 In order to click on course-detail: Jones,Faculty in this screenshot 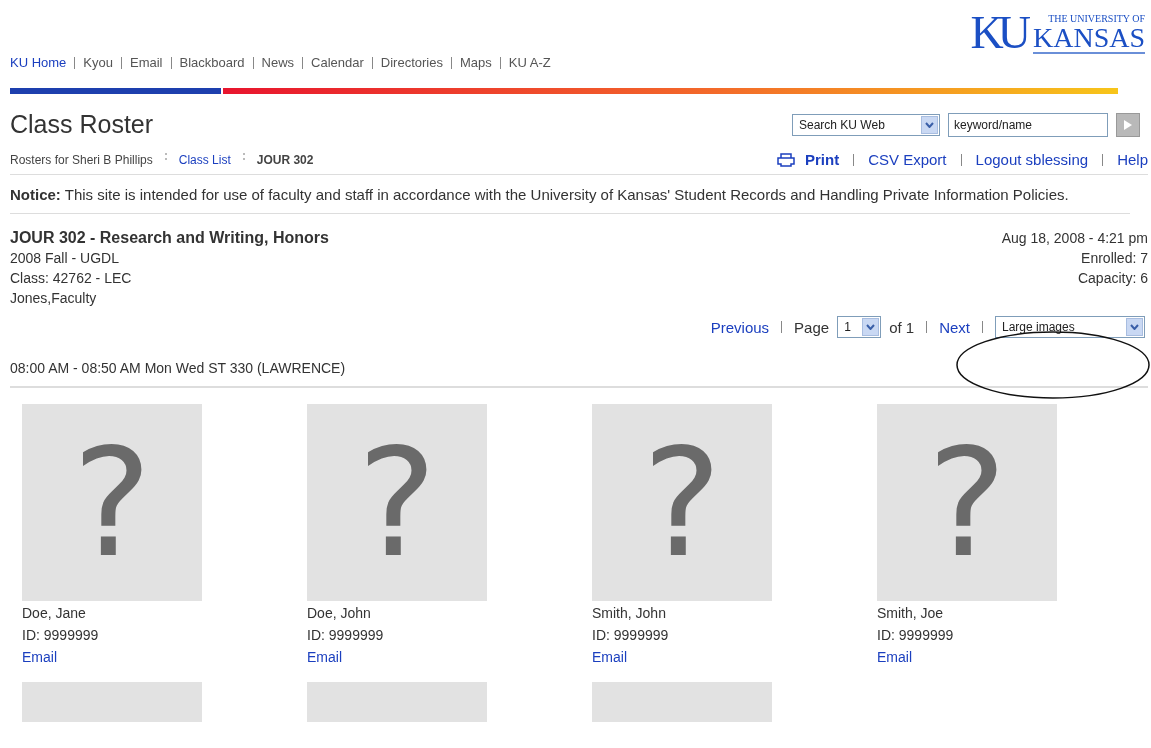, I will do `click(53, 298)`.